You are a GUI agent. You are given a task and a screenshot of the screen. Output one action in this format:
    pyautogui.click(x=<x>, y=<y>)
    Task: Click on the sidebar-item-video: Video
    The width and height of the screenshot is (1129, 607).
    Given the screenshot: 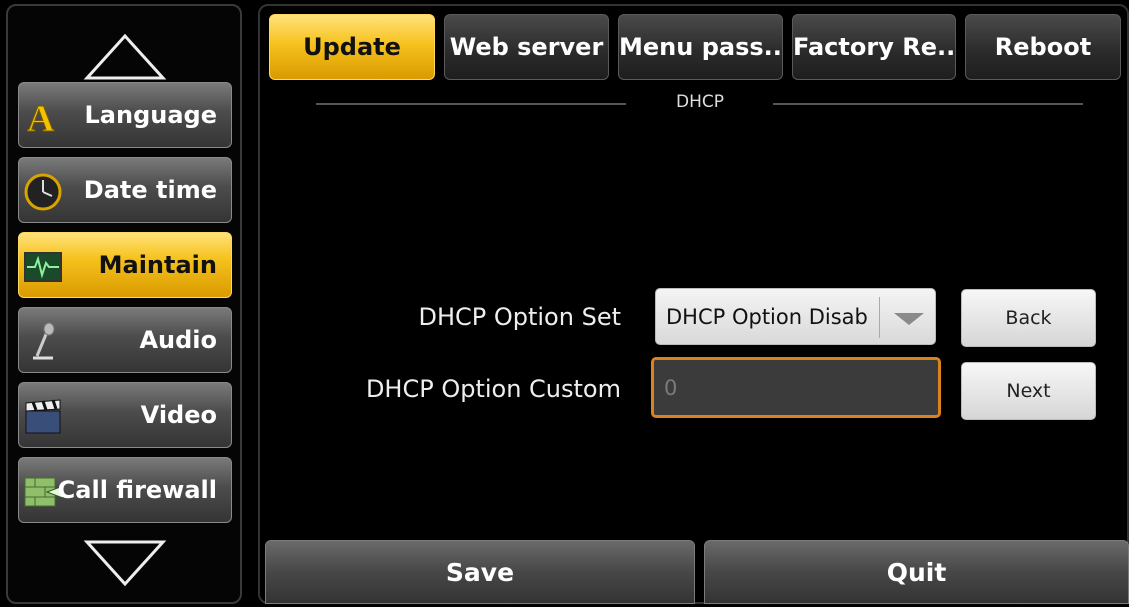 What is the action you would take?
    pyautogui.click(x=125, y=415)
    